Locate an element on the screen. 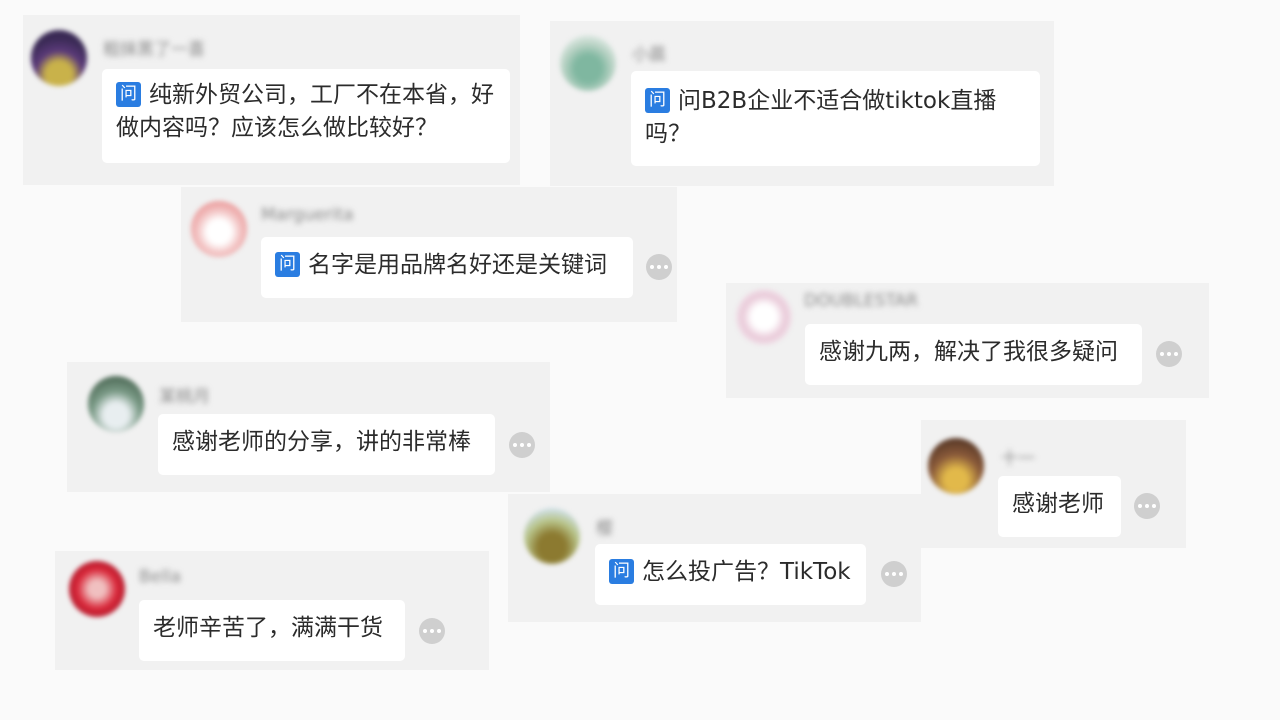 This screenshot has width=1280, height=720. comment-bubble: 感谢老师的分享，讲的非常棒 is located at coordinates (326, 444).